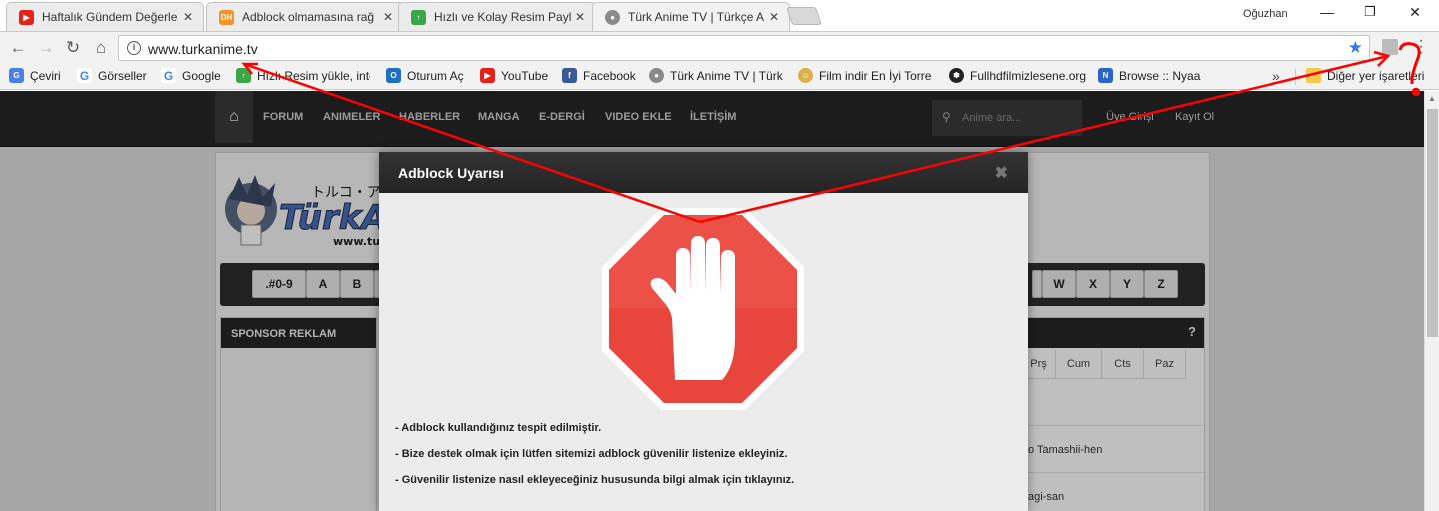  I want to click on bookmark-ceviri: G Çeviri, so click(35, 75).